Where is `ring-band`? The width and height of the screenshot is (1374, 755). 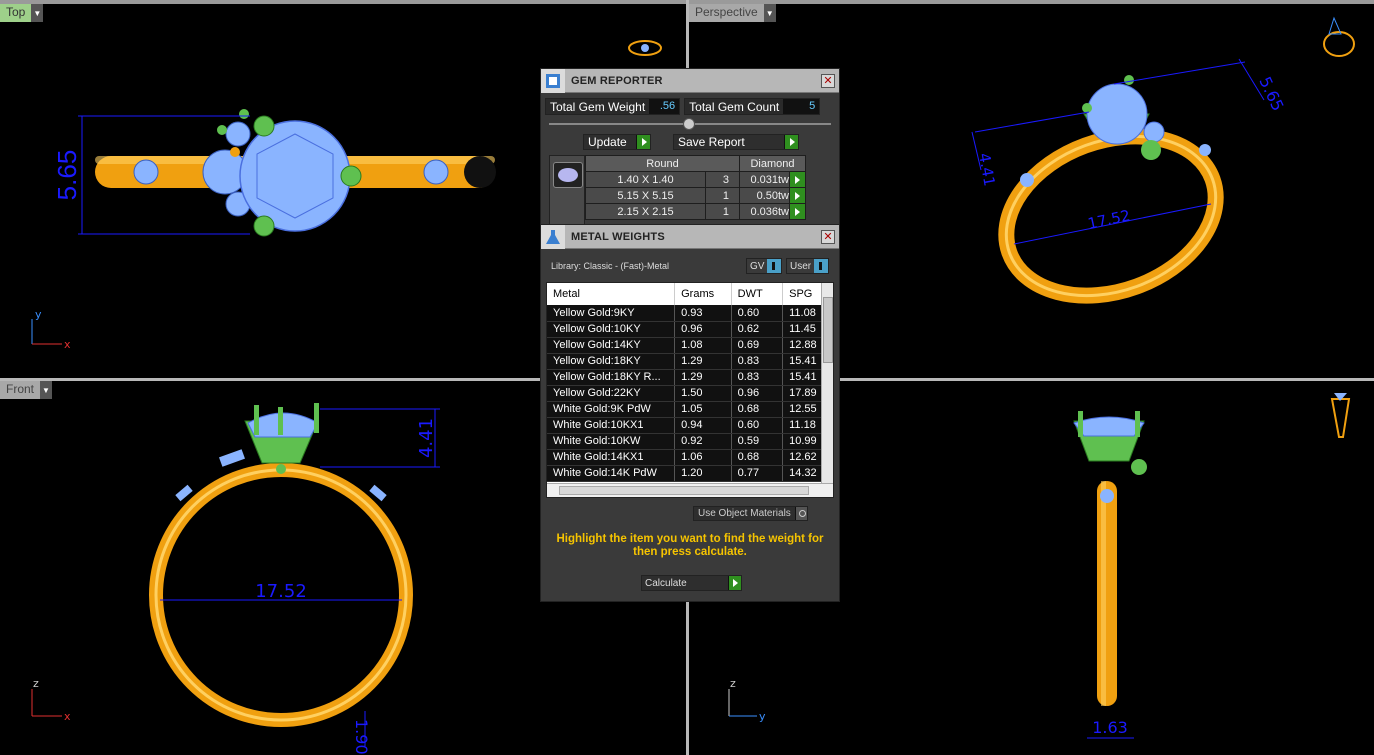 ring-band is located at coordinates (1107, 593).